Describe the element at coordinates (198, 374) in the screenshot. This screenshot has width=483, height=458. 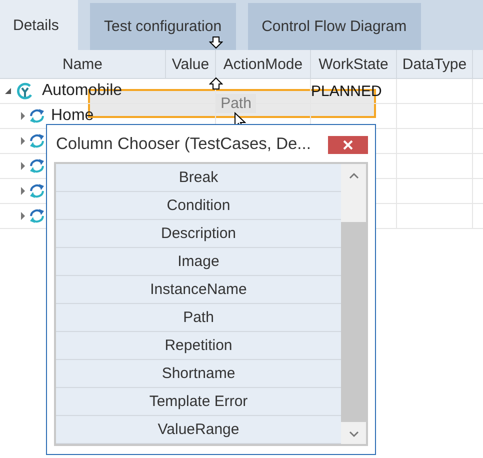
I see `column-item: Shortname` at that location.